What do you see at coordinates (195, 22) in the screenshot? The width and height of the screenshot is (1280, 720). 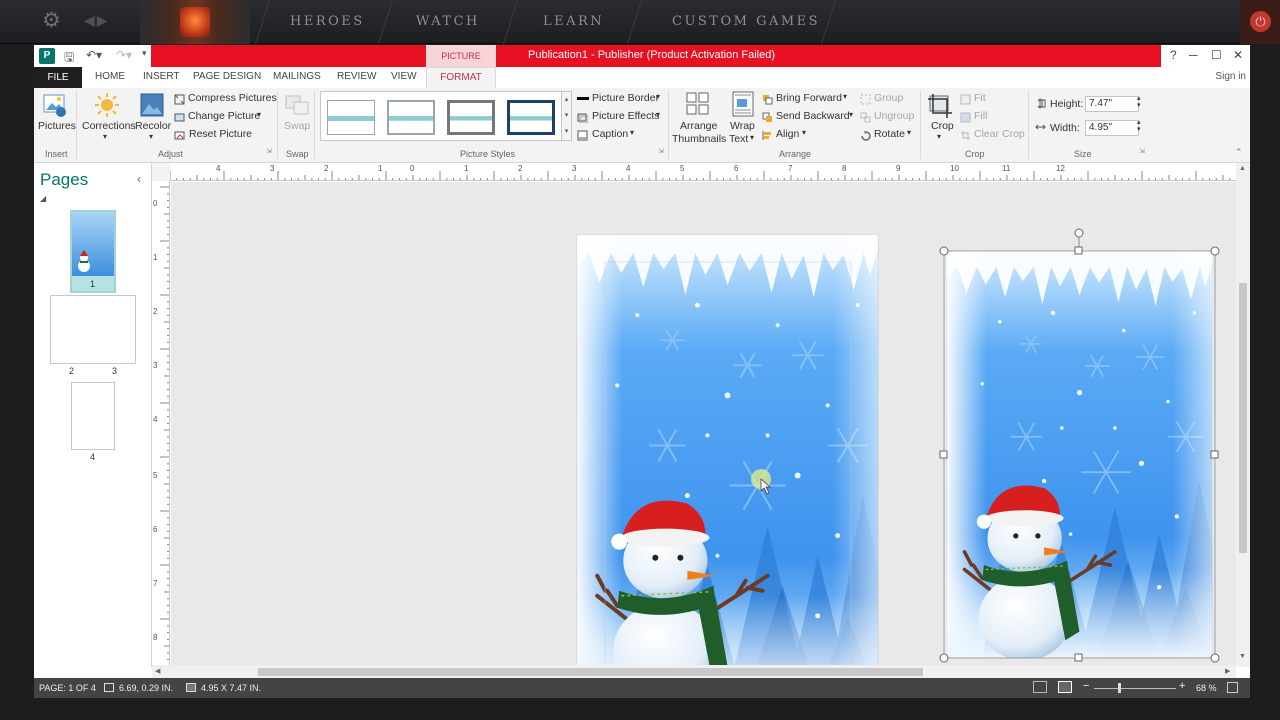 I see `dota-logo` at bounding box center [195, 22].